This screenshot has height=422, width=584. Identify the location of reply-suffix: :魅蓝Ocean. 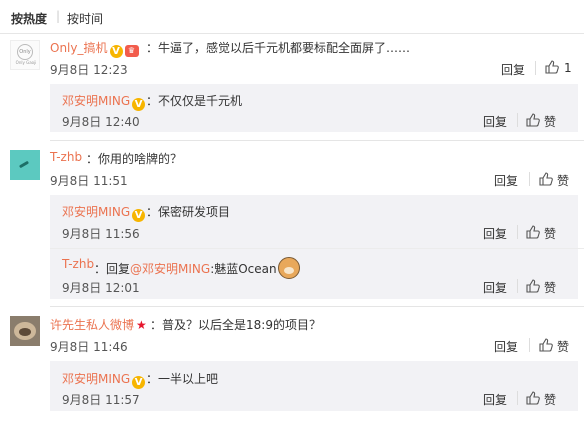
(243, 269).